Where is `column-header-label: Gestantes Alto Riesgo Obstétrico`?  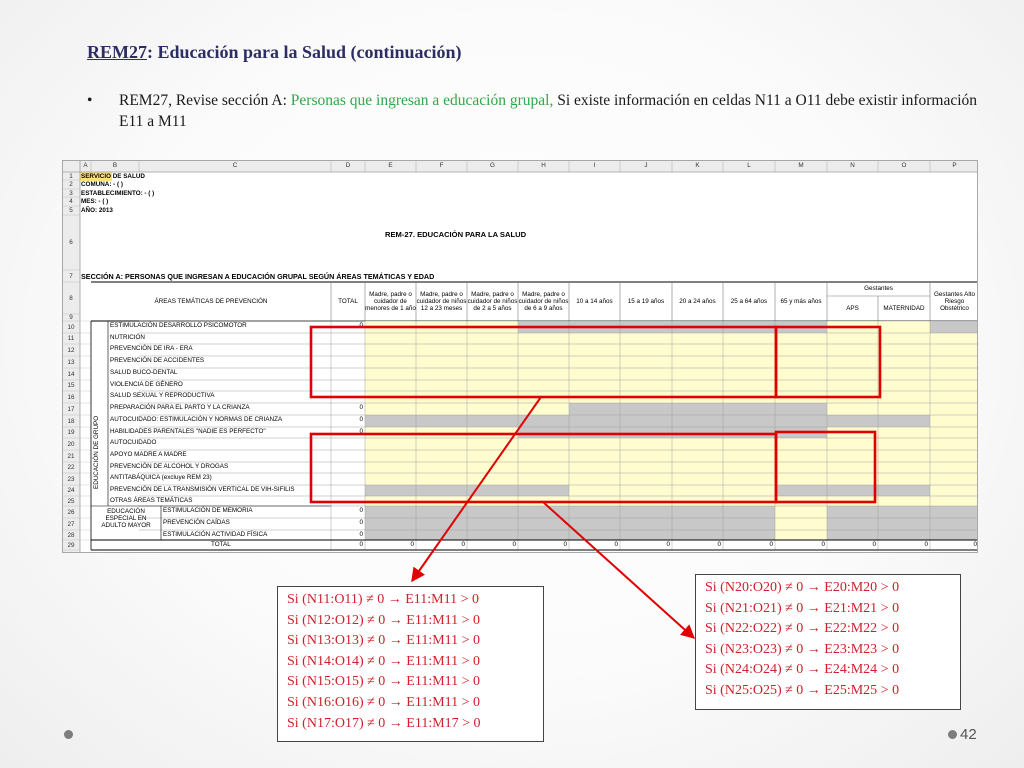
column-header-label: Gestantes Alto Riesgo Obstétrico is located at coordinates (954, 301).